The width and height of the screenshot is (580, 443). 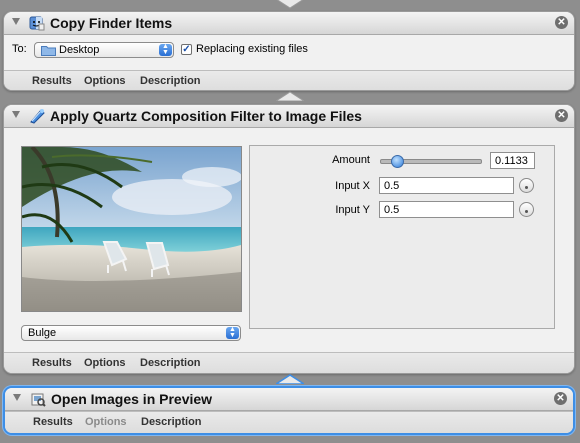 I want to click on quartz-composer-icon, so click(x=37, y=116).